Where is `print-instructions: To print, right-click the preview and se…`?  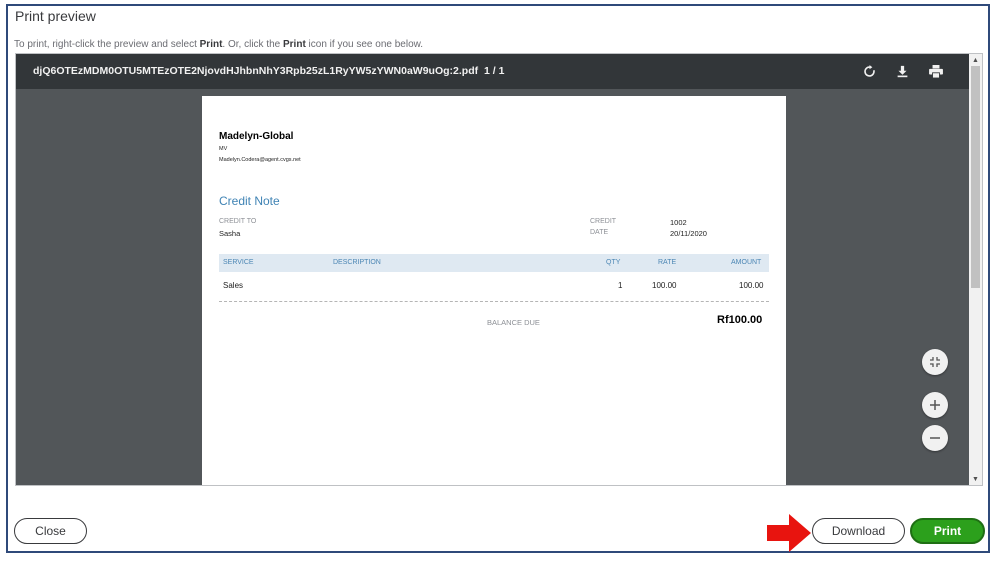
print-instructions: To print, right-click the preview and se… is located at coordinates (218, 44).